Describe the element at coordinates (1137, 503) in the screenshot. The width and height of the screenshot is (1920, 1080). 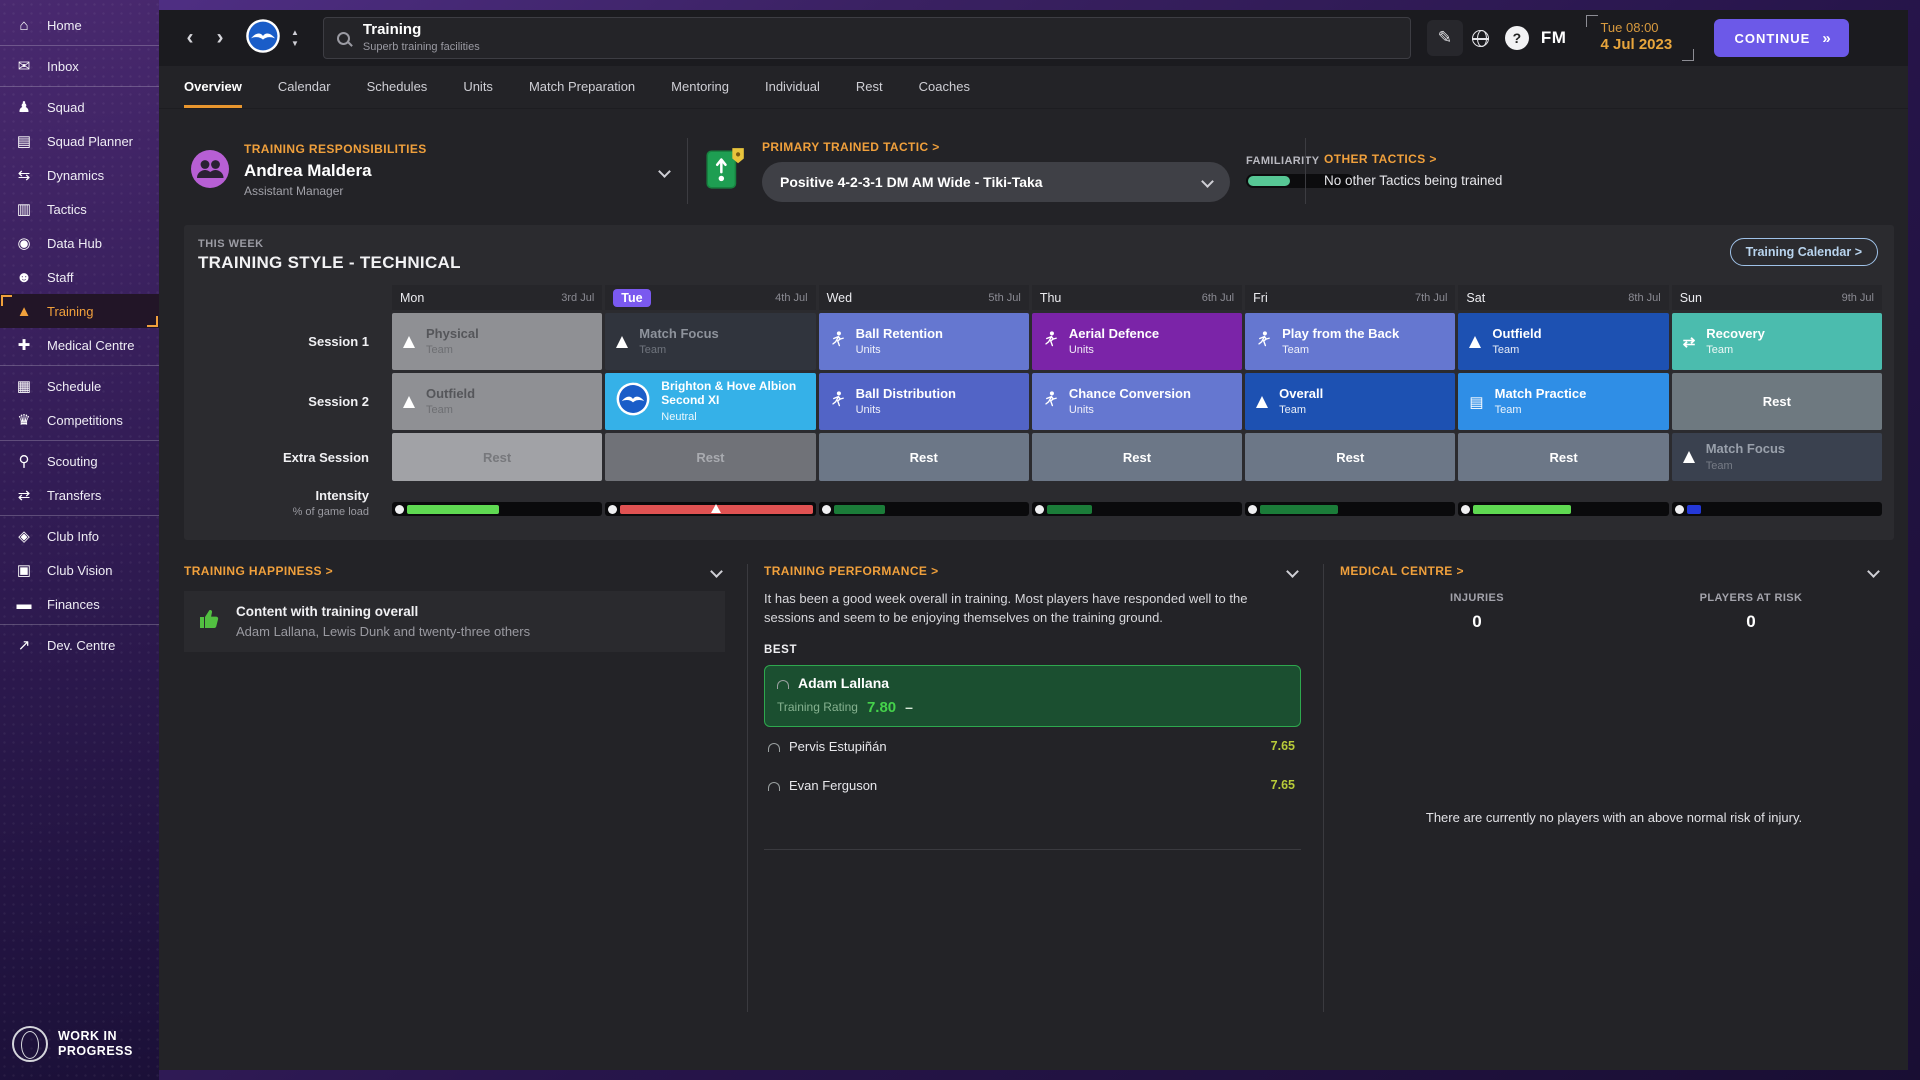
I see `intensity-bar-thu` at that location.